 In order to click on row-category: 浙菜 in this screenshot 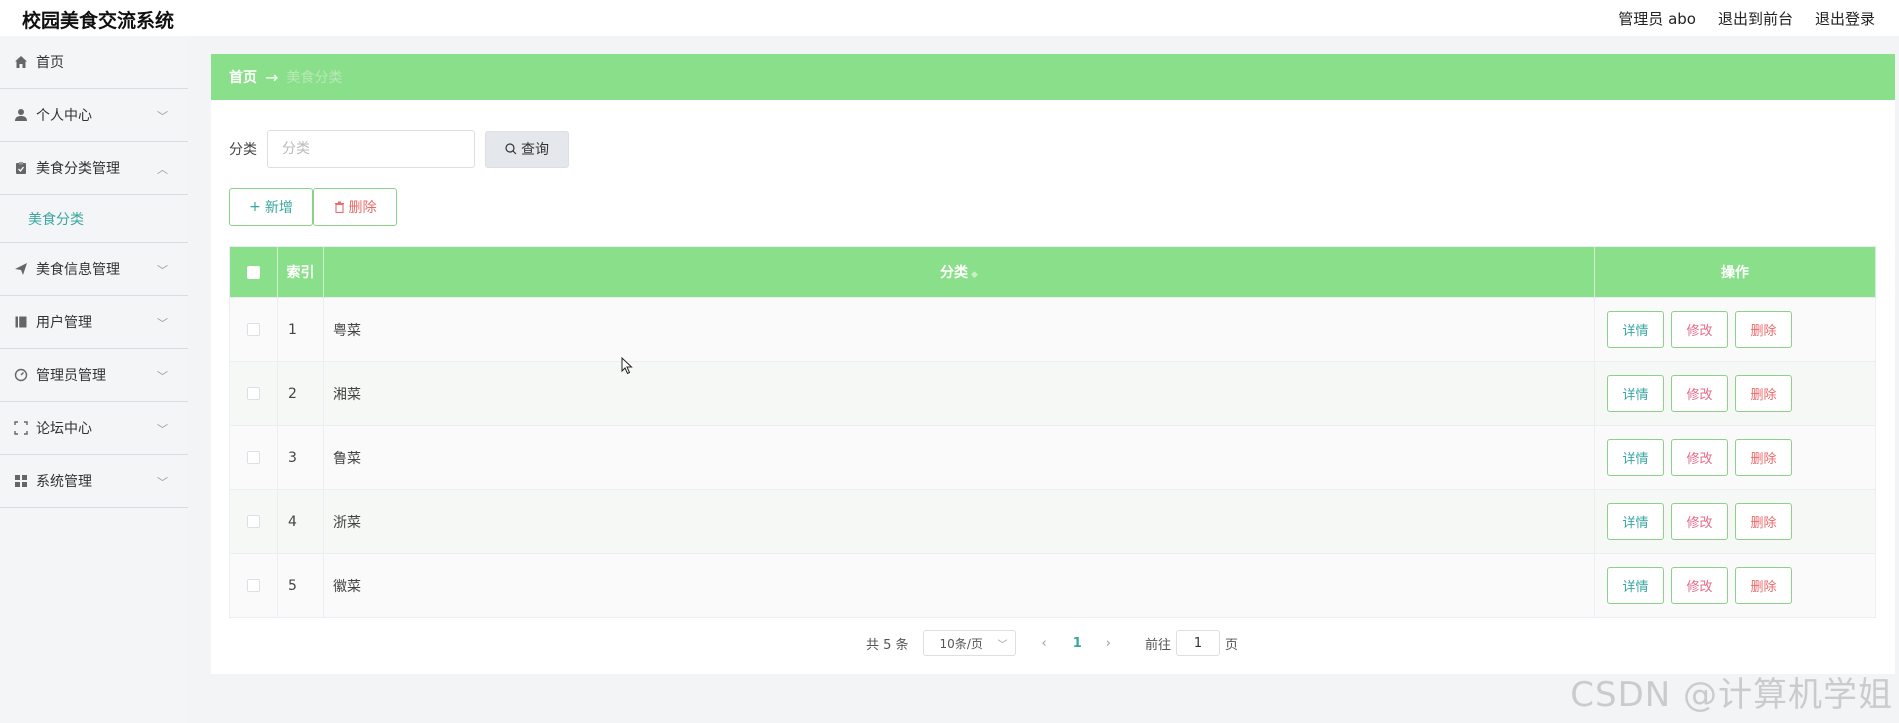, I will do `click(959, 521)`.